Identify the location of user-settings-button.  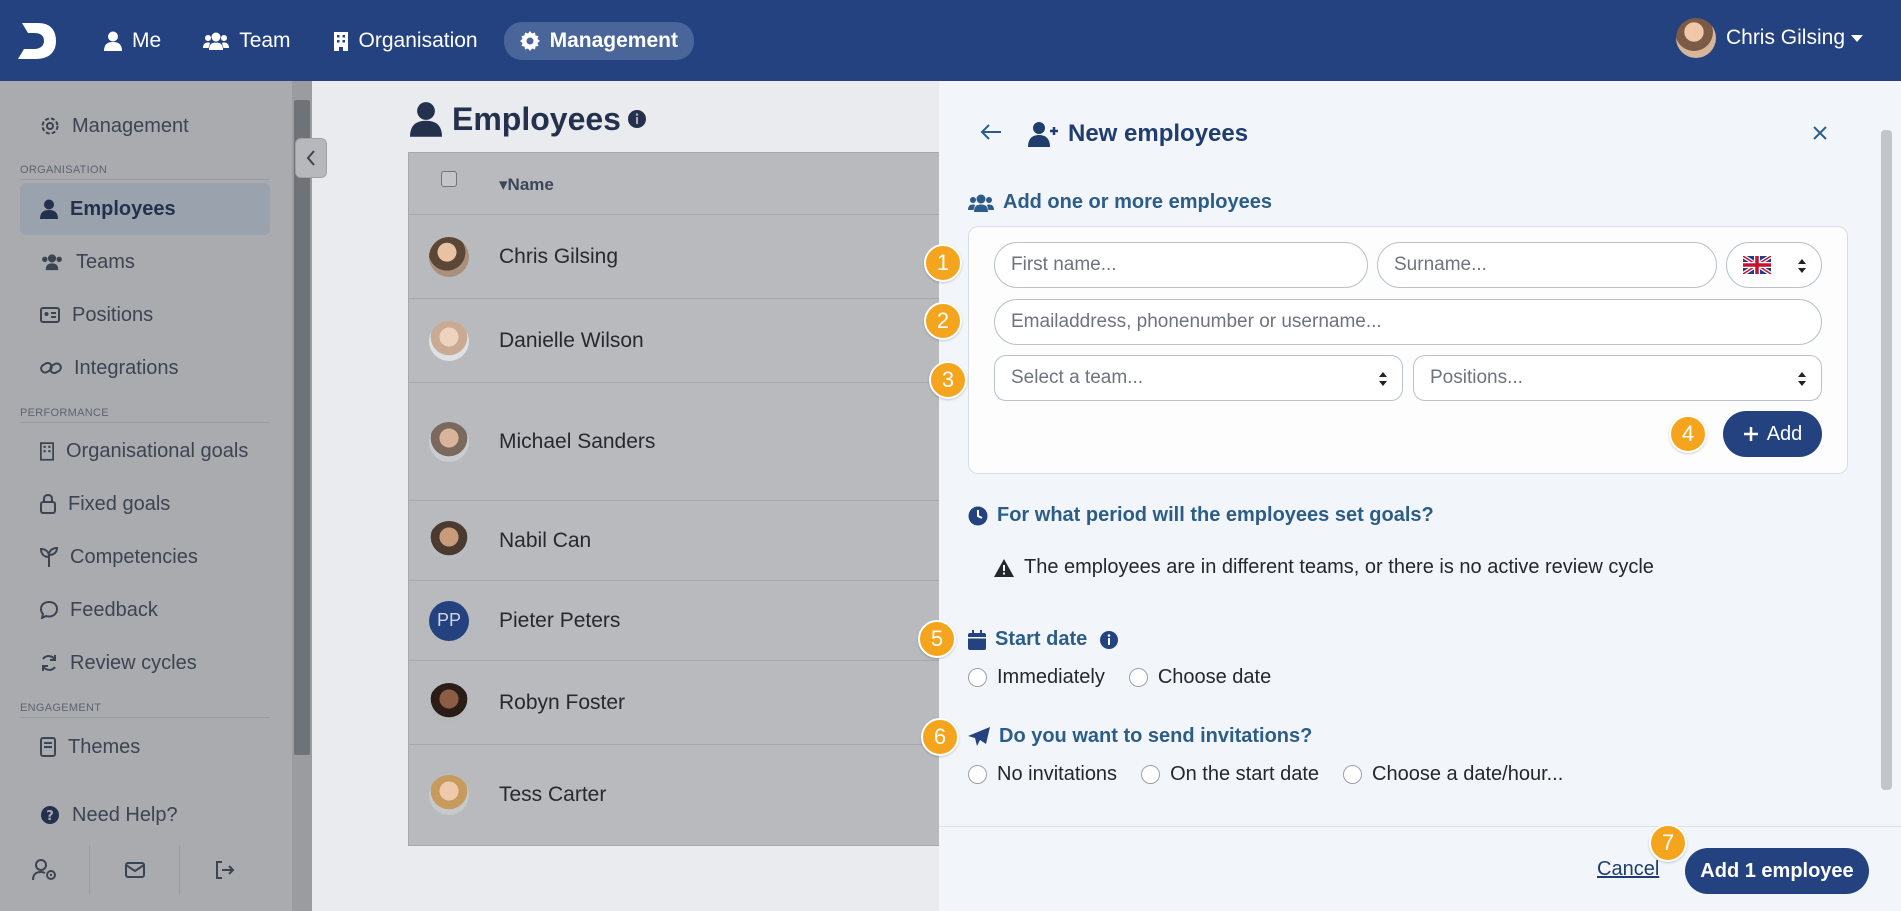
(45, 870).